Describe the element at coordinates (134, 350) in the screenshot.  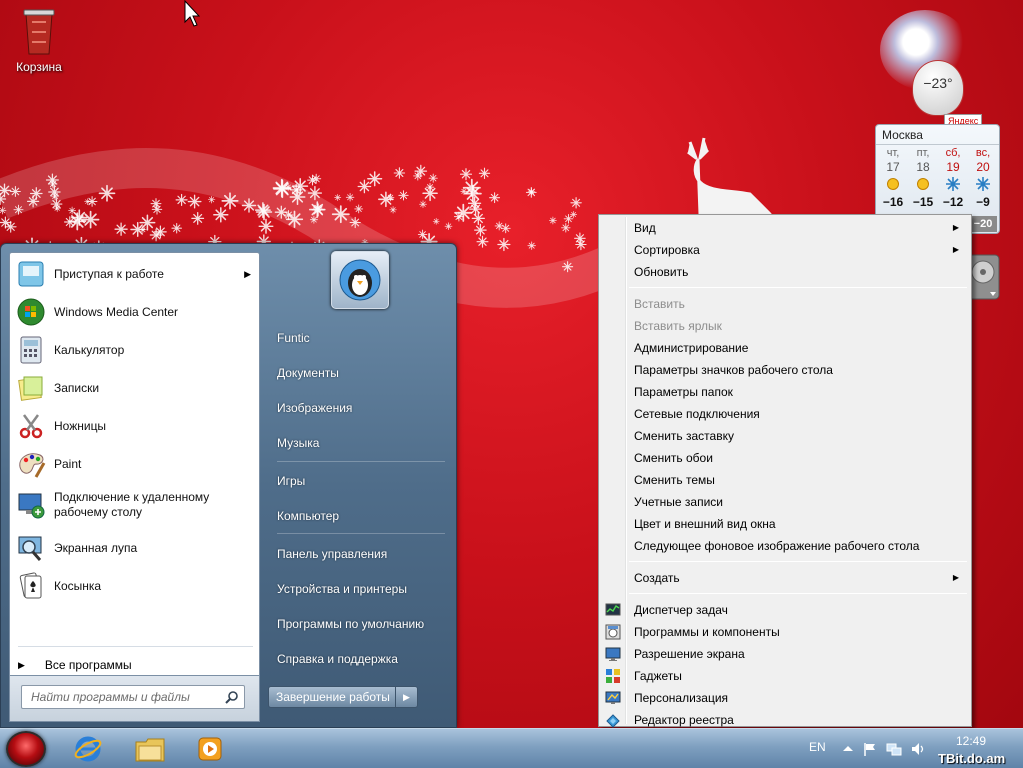
I see `program-calculator: Калькулятор` at that location.